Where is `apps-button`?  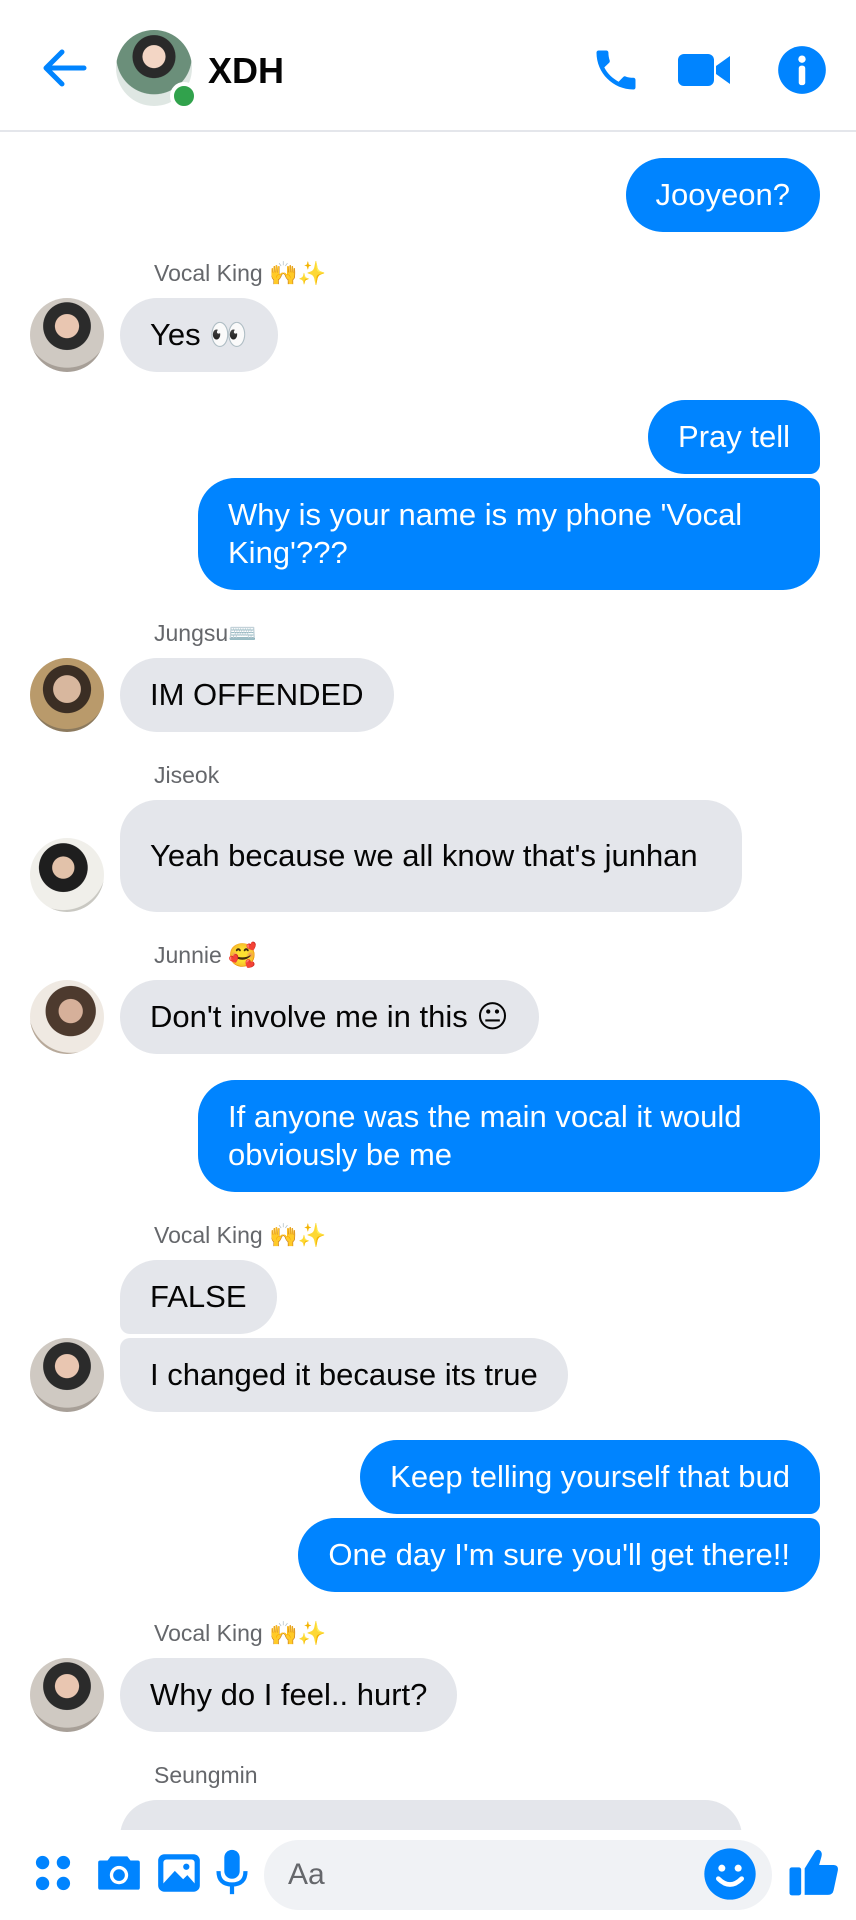 apps-button is located at coordinates (53, 1873).